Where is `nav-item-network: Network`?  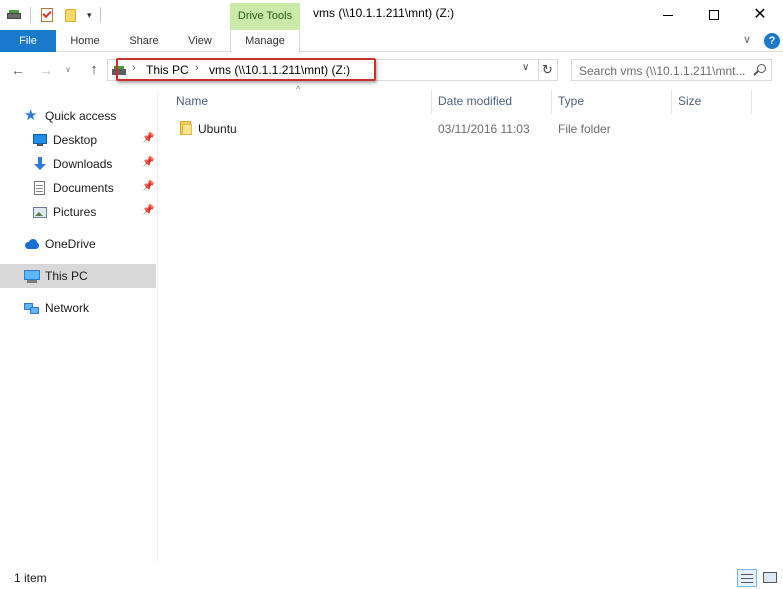 nav-item-network: Network is located at coordinates (78, 308).